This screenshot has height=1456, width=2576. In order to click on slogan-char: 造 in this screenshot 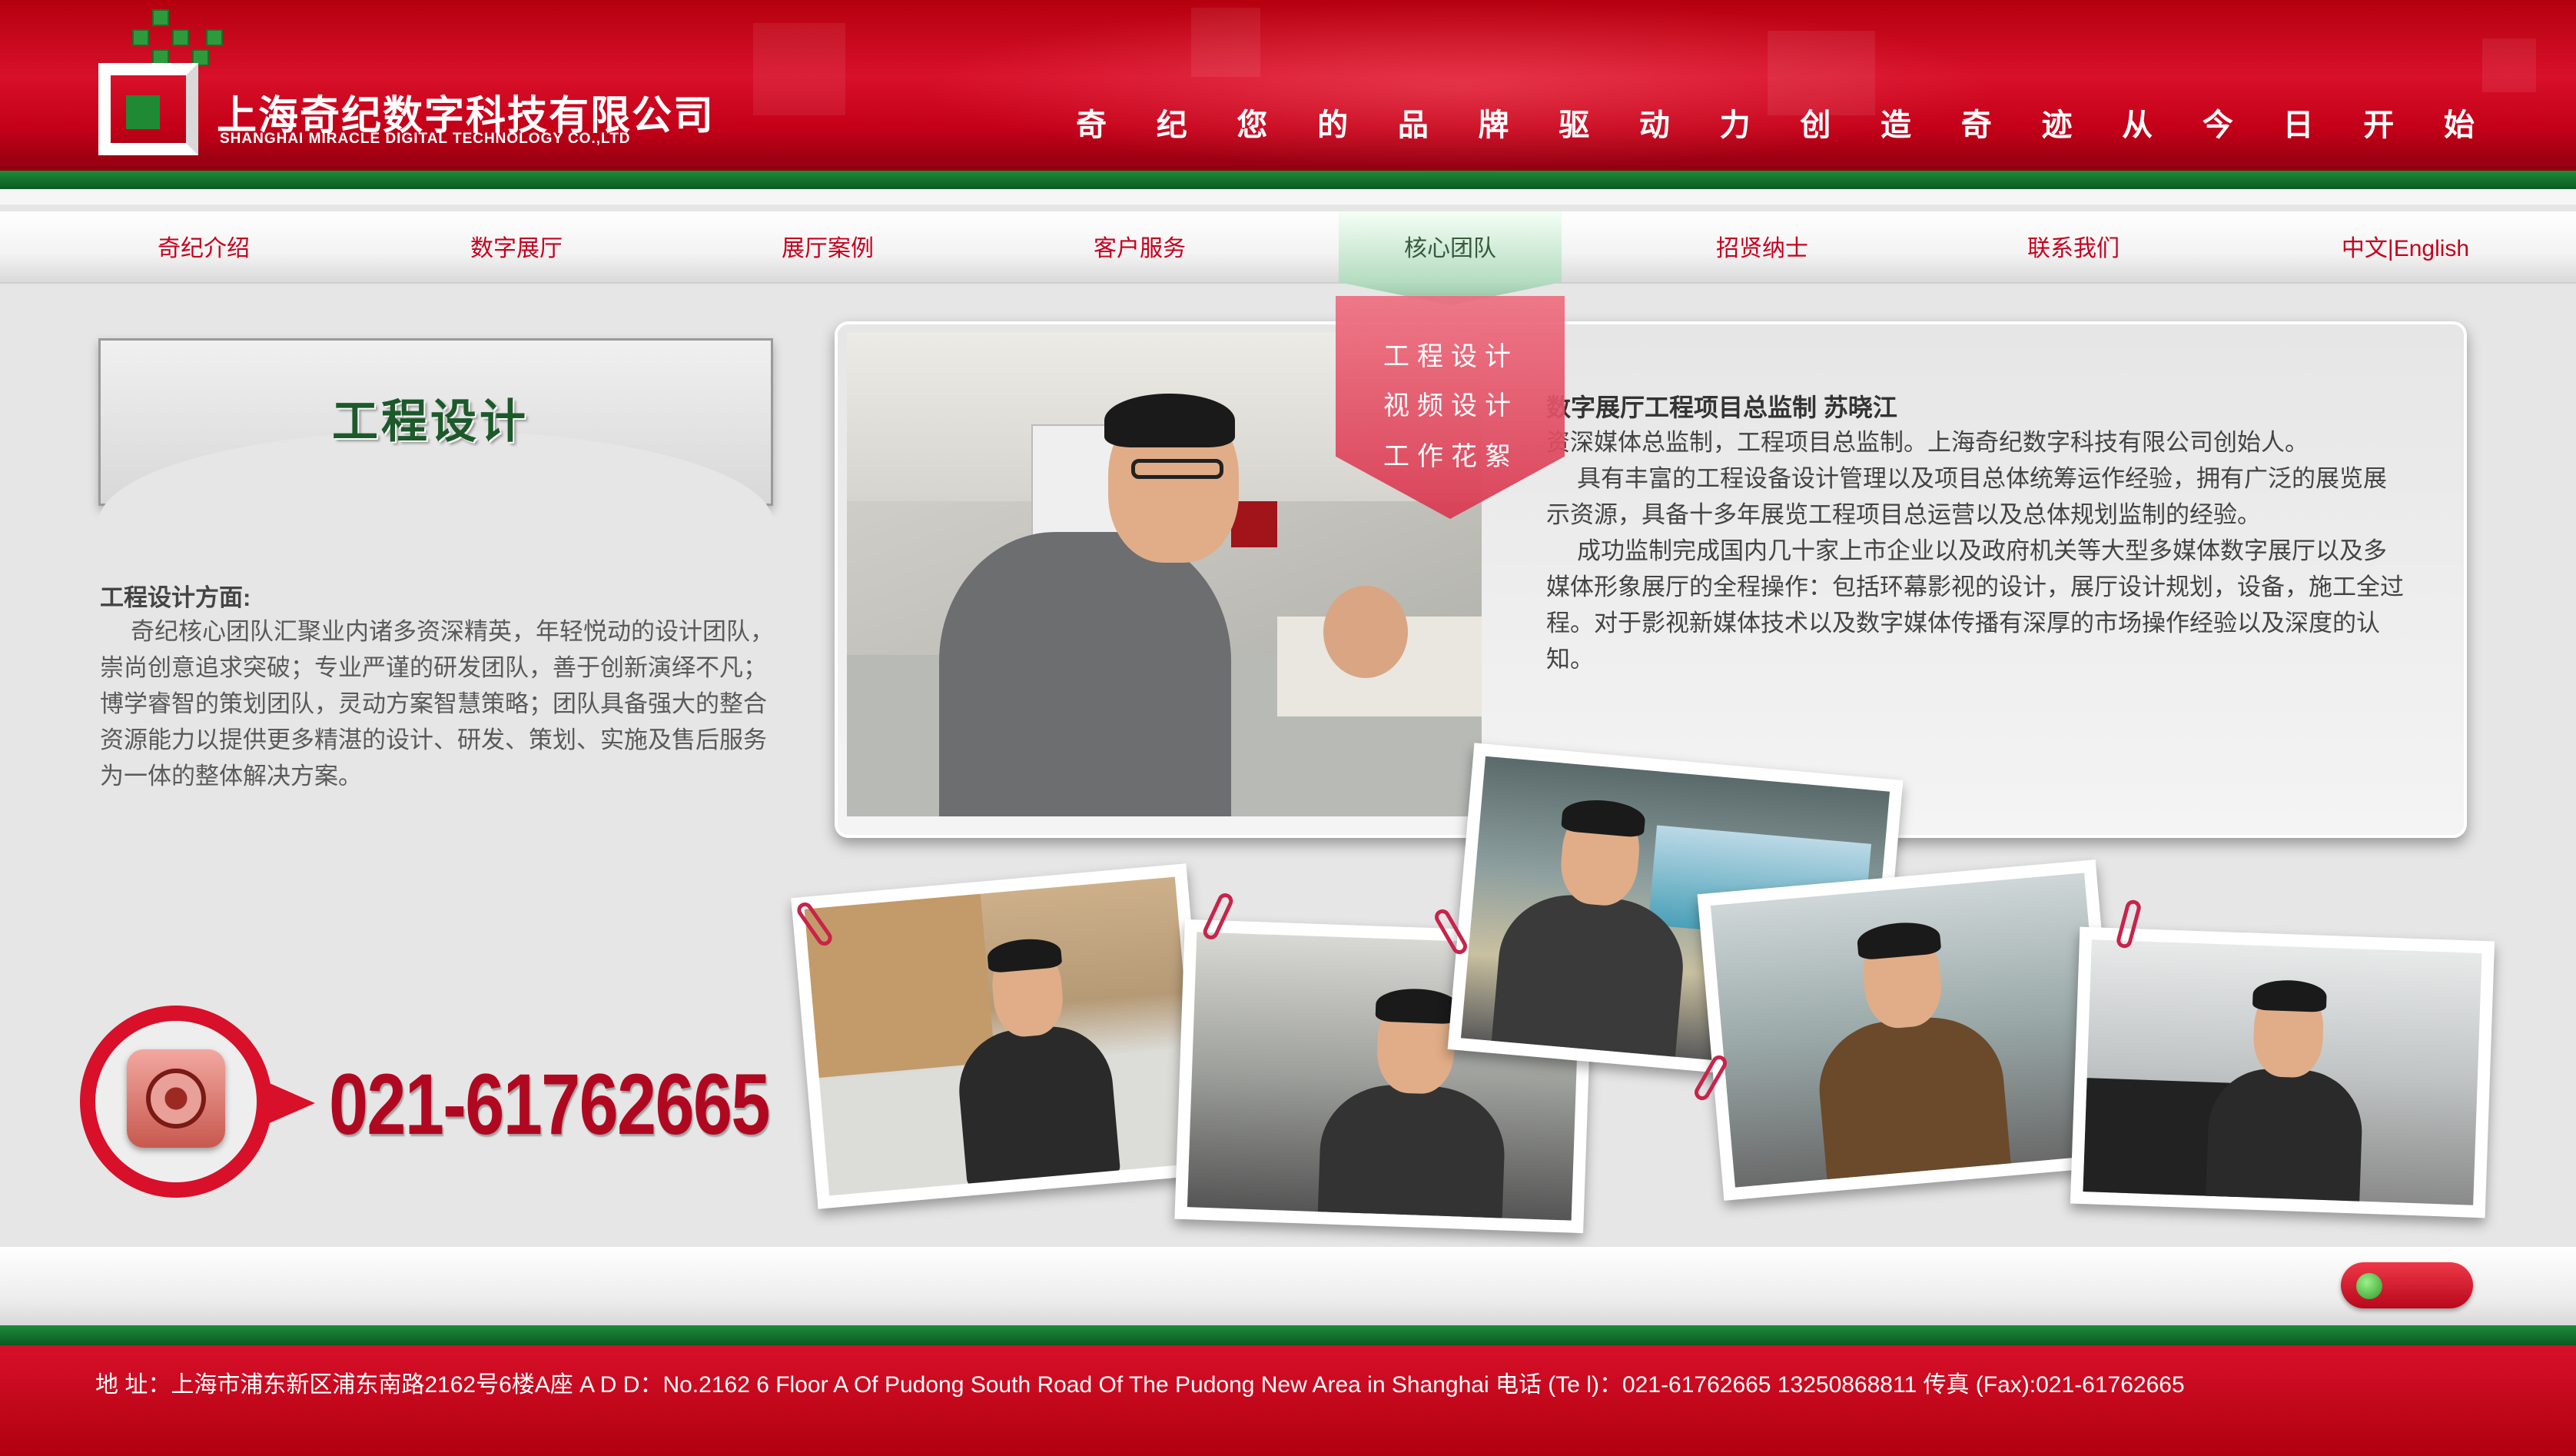, I will do `click(1897, 125)`.